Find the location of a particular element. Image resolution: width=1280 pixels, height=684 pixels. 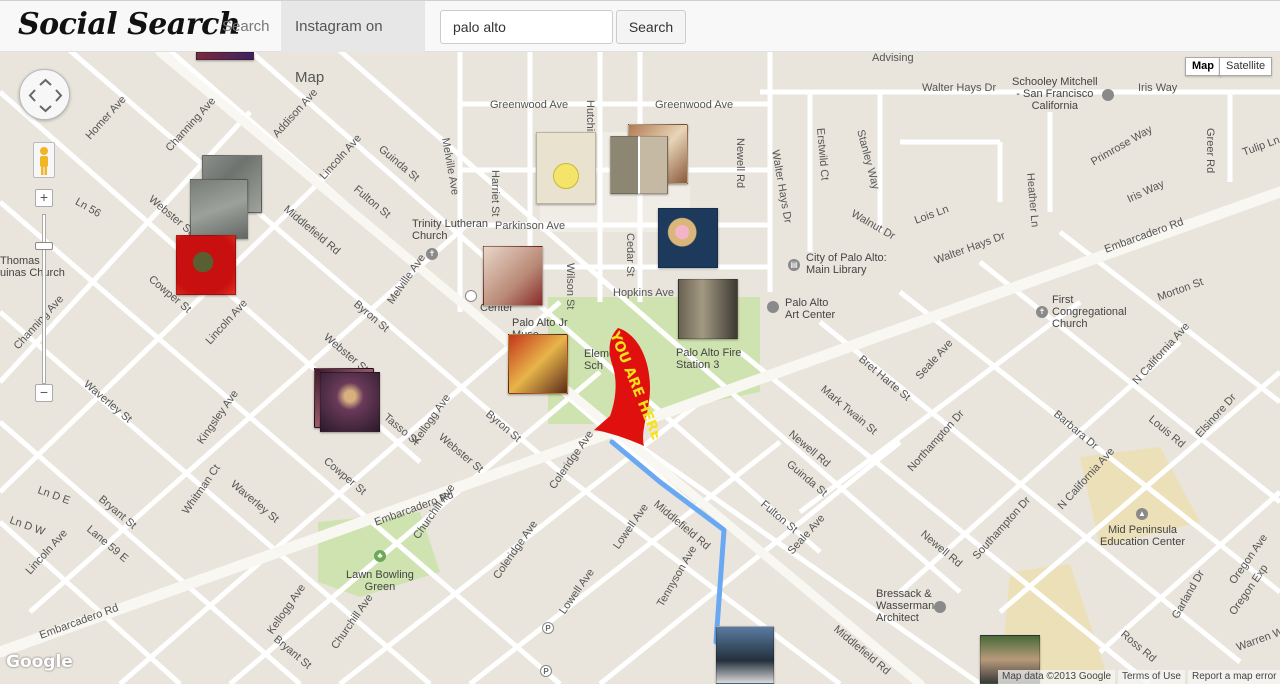

poi-mid-peninsula: Mid Peninsula Education Center is located at coordinates (1142, 536).